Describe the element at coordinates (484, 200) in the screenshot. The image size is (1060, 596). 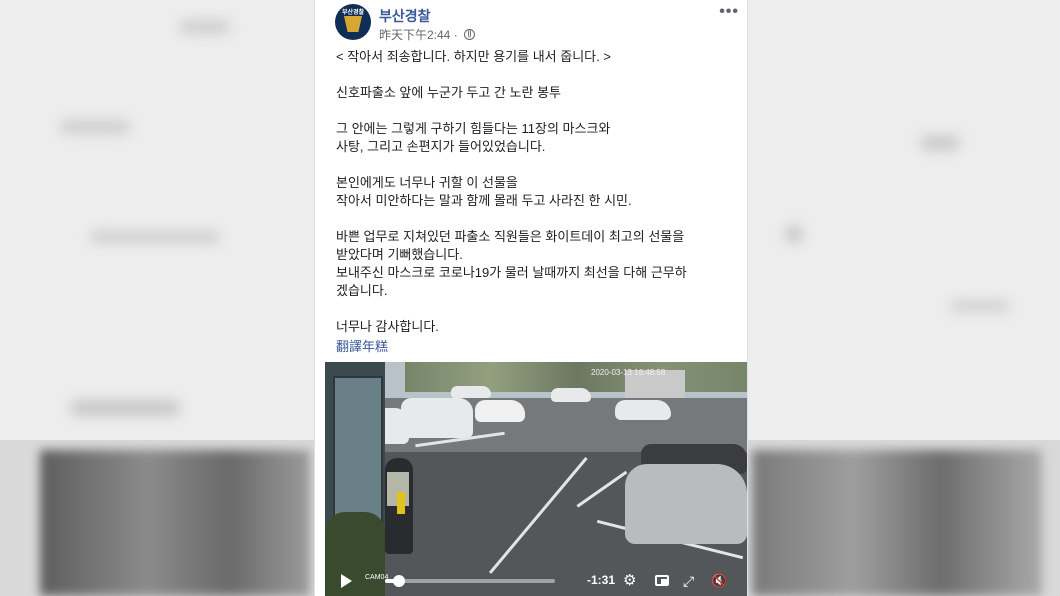
I see `post-text-line: 작아서 미안하다는 말과 함께 몰래 두고 사라진 한 시민.` at that location.